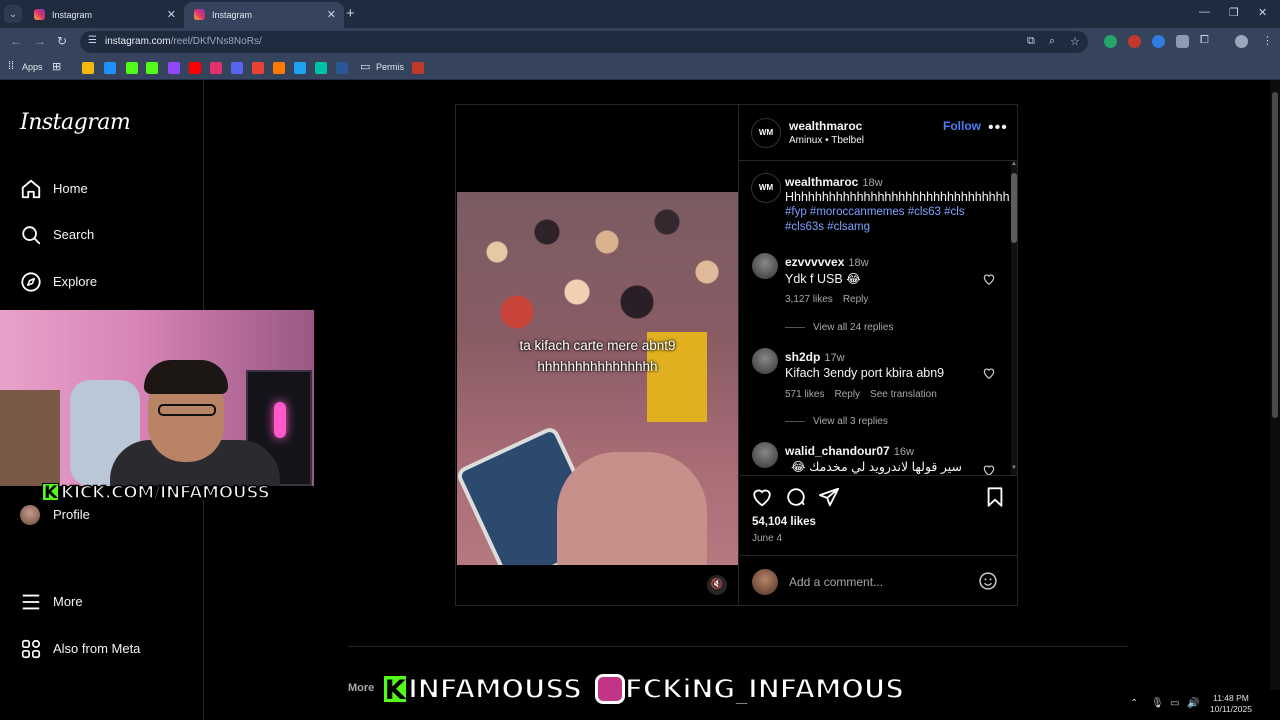 The height and width of the screenshot is (720, 1280). Describe the element at coordinates (1193, 703) in the screenshot. I see `volume-icon: 🔊` at that location.